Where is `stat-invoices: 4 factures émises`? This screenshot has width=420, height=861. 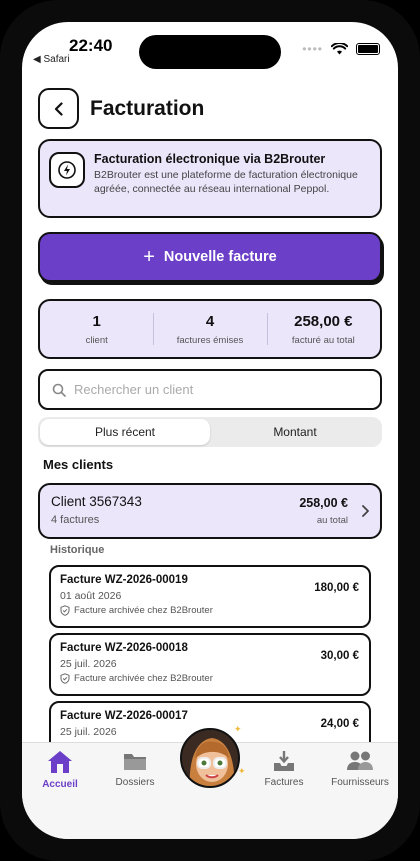 stat-invoices: 4 factures émises is located at coordinates (209, 329).